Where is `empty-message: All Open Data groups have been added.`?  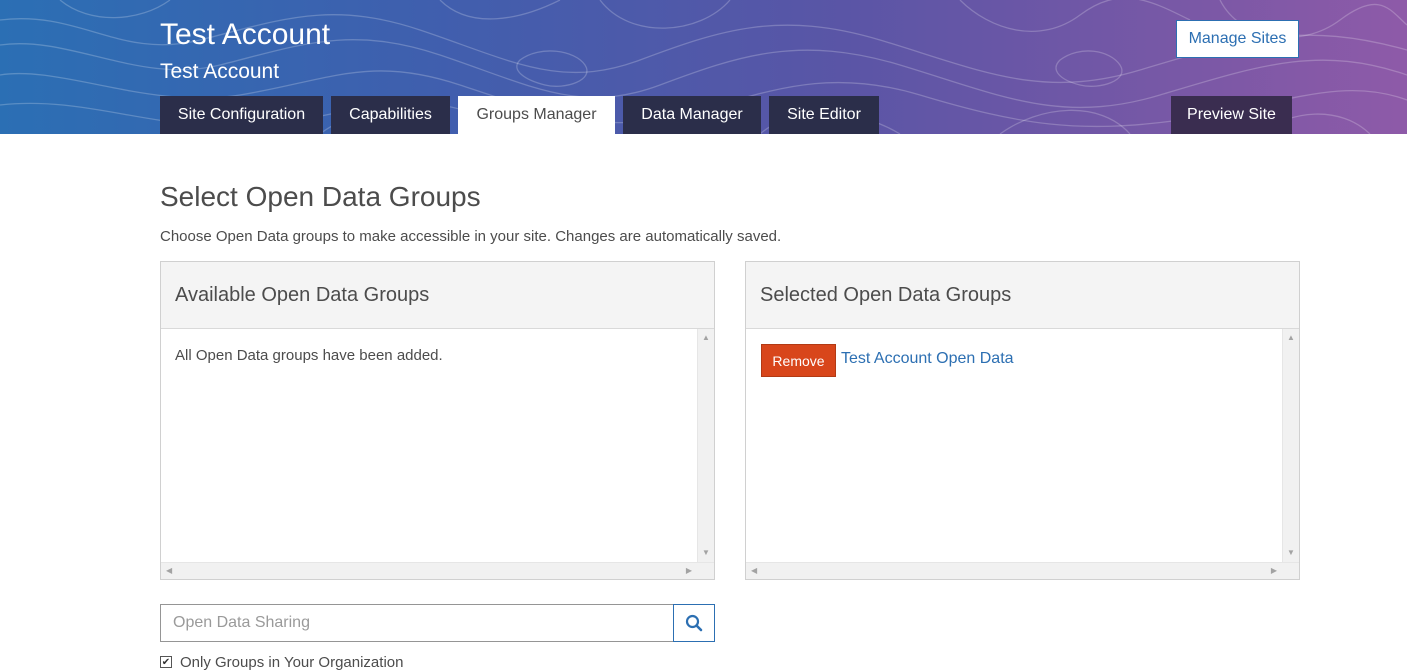
empty-message: All Open Data groups have been added. is located at coordinates (309, 355).